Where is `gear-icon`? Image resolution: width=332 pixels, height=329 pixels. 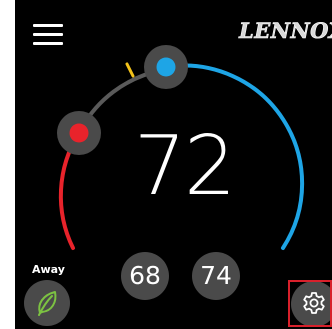 gear-icon is located at coordinates (314, 303).